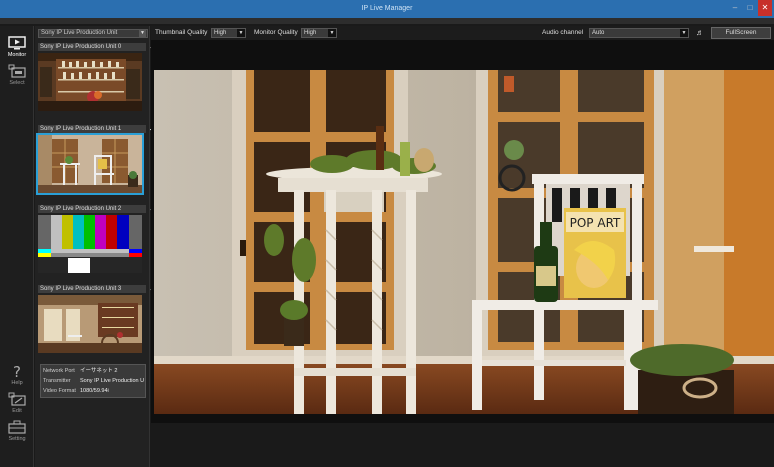 This screenshot has width=774, height=467. I want to click on nav-rail: Monitor Select ? Help Edit Setting, so click(17, 246).